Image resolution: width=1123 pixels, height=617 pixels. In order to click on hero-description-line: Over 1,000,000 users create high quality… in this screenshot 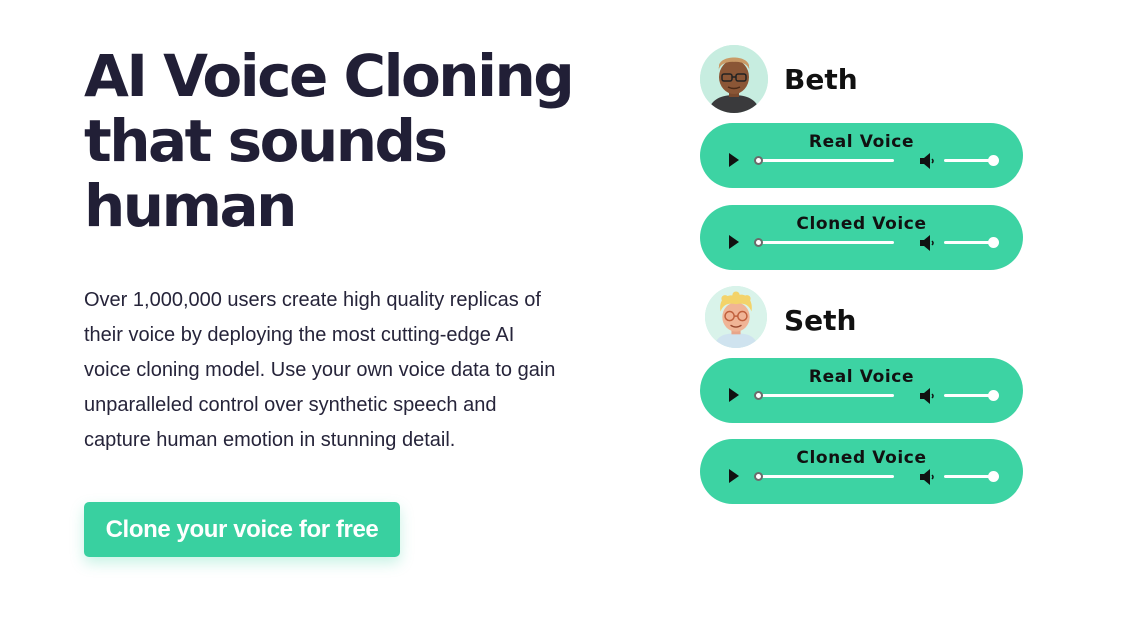, I will do `click(312, 300)`.